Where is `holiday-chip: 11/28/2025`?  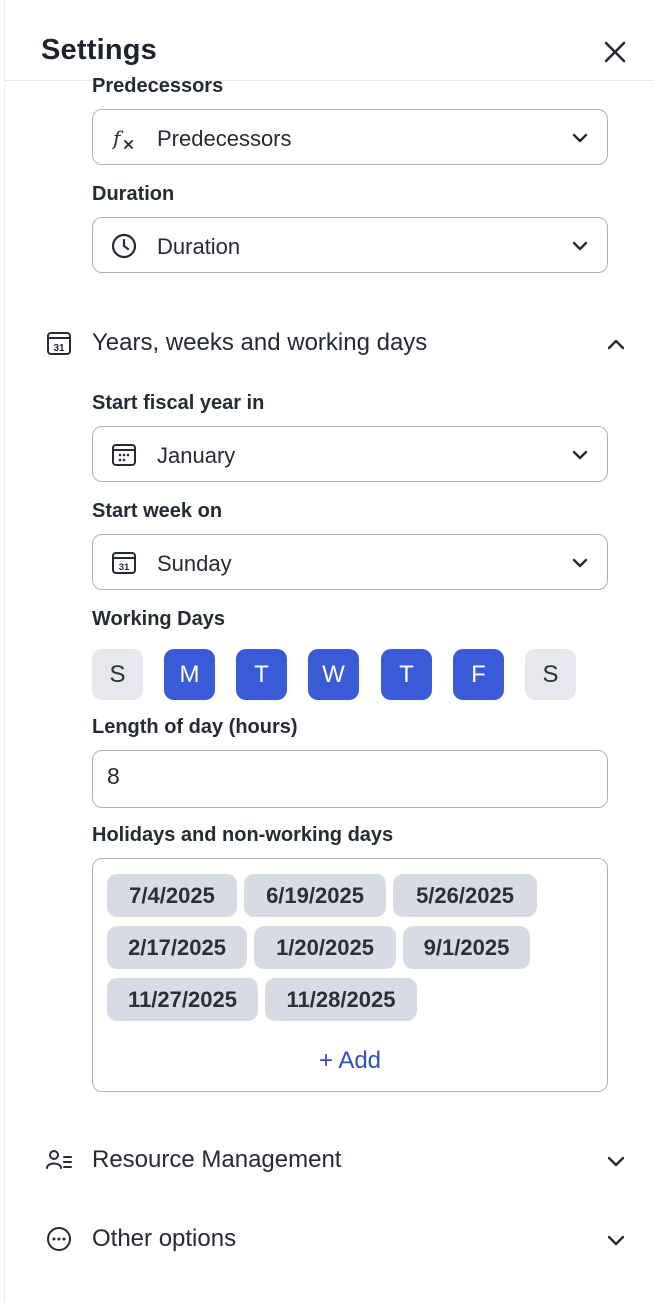 holiday-chip: 11/28/2025 is located at coordinates (341, 999).